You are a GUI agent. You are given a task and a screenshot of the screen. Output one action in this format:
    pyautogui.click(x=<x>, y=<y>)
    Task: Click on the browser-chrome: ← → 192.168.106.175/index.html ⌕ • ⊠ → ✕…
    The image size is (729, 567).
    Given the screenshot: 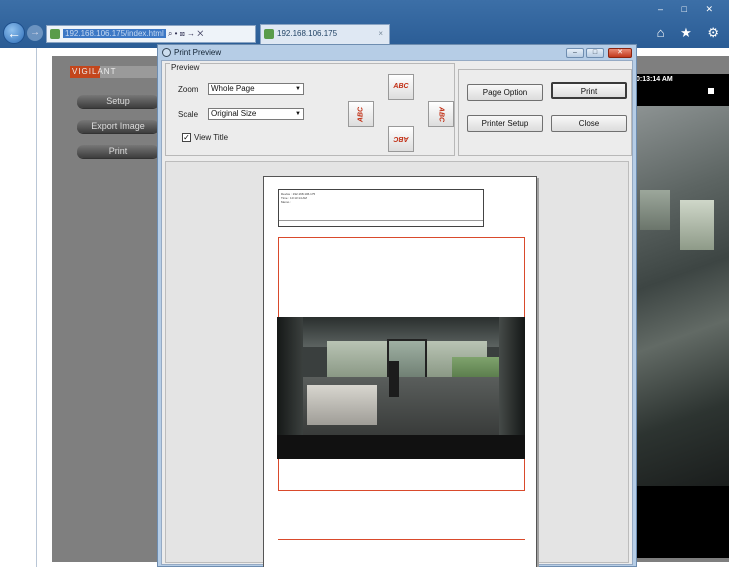 What is the action you would take?
    pyautogui.click(x=364, y=24)
    